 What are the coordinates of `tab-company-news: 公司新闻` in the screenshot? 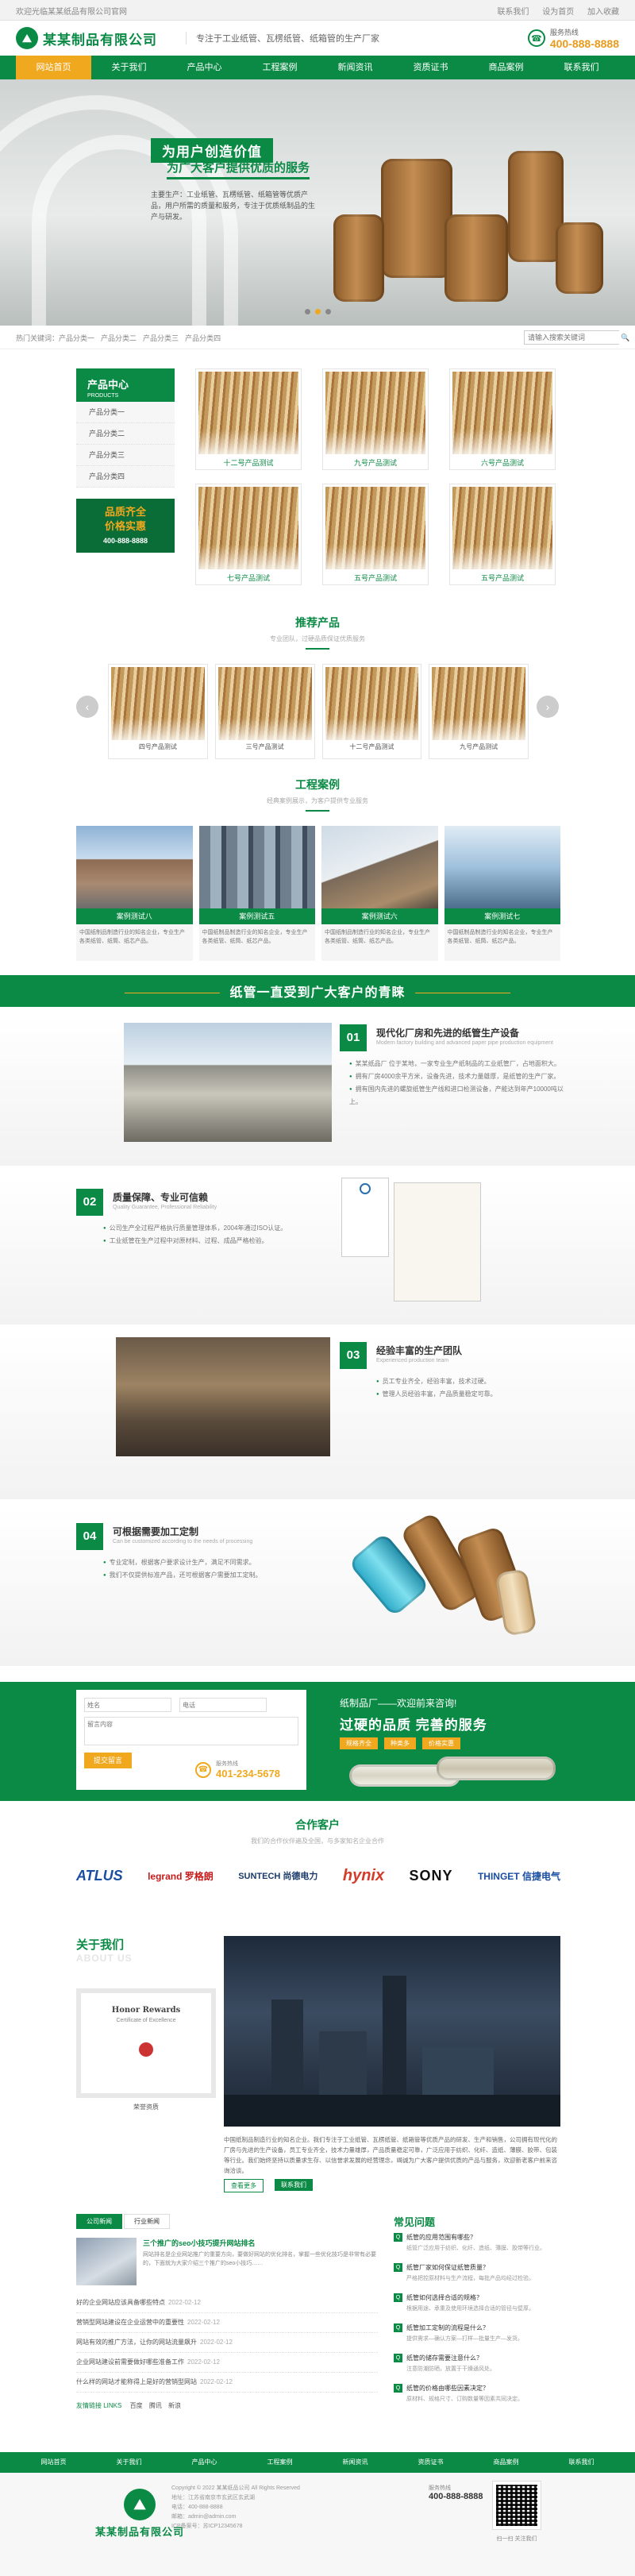 It's located at (99, 2221).